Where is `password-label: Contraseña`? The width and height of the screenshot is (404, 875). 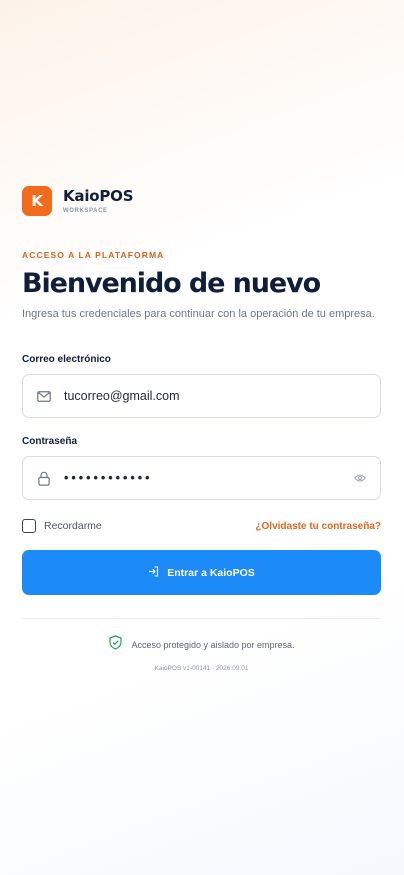
password-label: Contraseña is located at coordinates (50, 441).